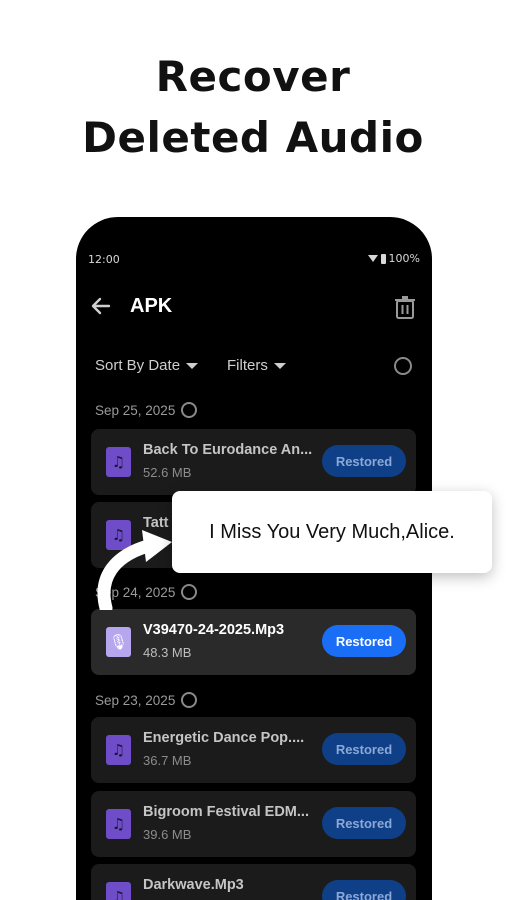  What do you see at coordinates (167, 834) in the screenshot?
I see `file-size: 39.6 MB` at bounding box center [167, 834].